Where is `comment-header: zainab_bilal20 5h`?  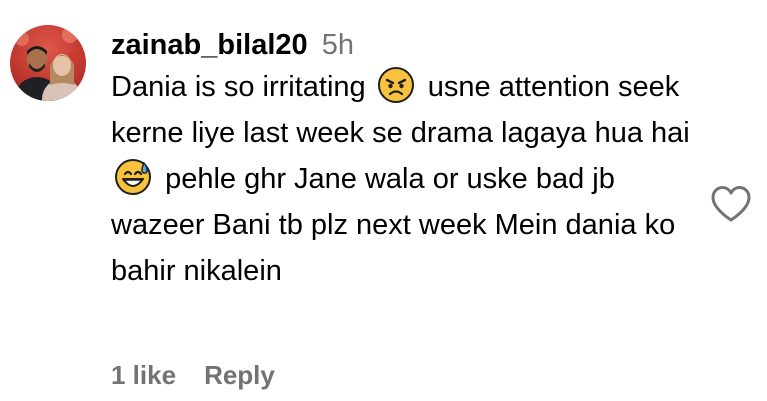 comment-header: zainab_bilal20 5h is located at coordinates (406, 45).